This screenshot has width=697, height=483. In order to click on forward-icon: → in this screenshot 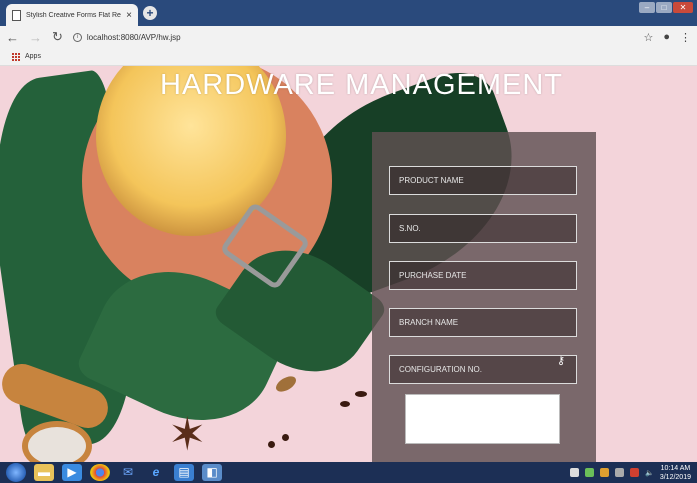, I will do `click(35, 37)`.